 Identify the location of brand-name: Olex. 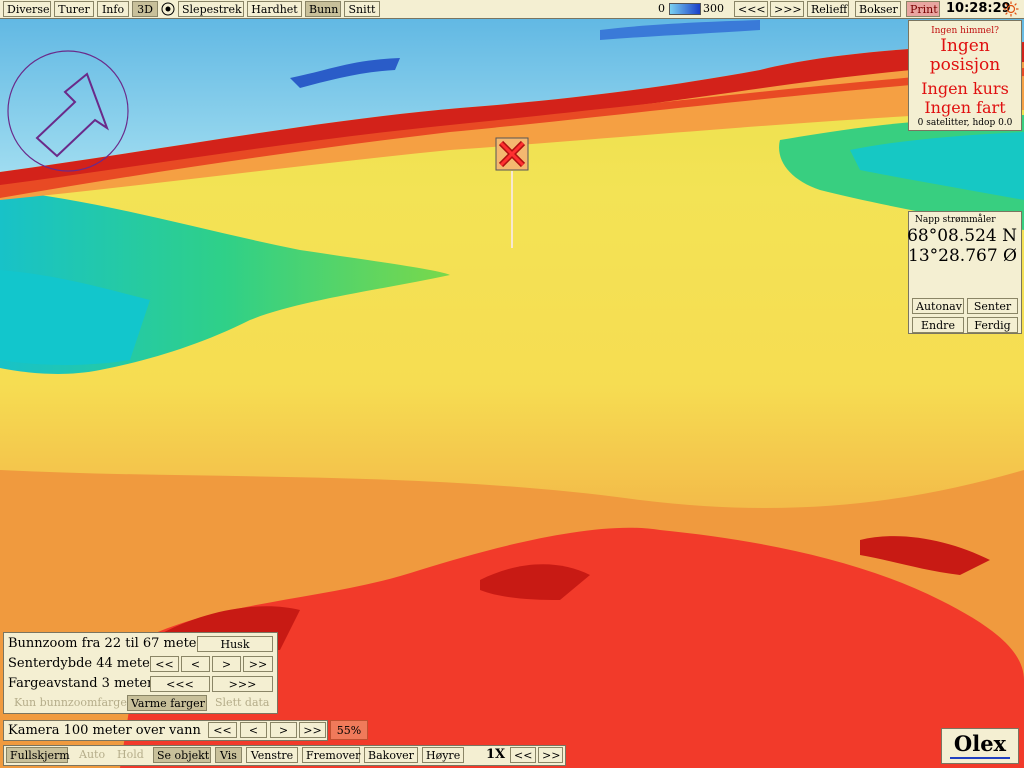
(980, 743).